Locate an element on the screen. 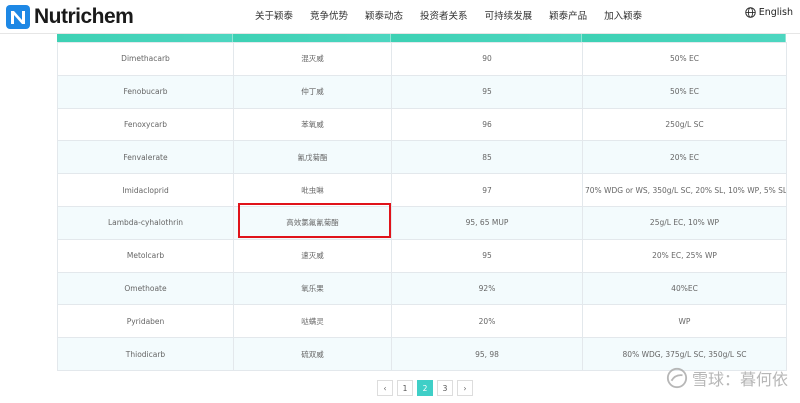  highlight-box is located at coordinates (314, 220).